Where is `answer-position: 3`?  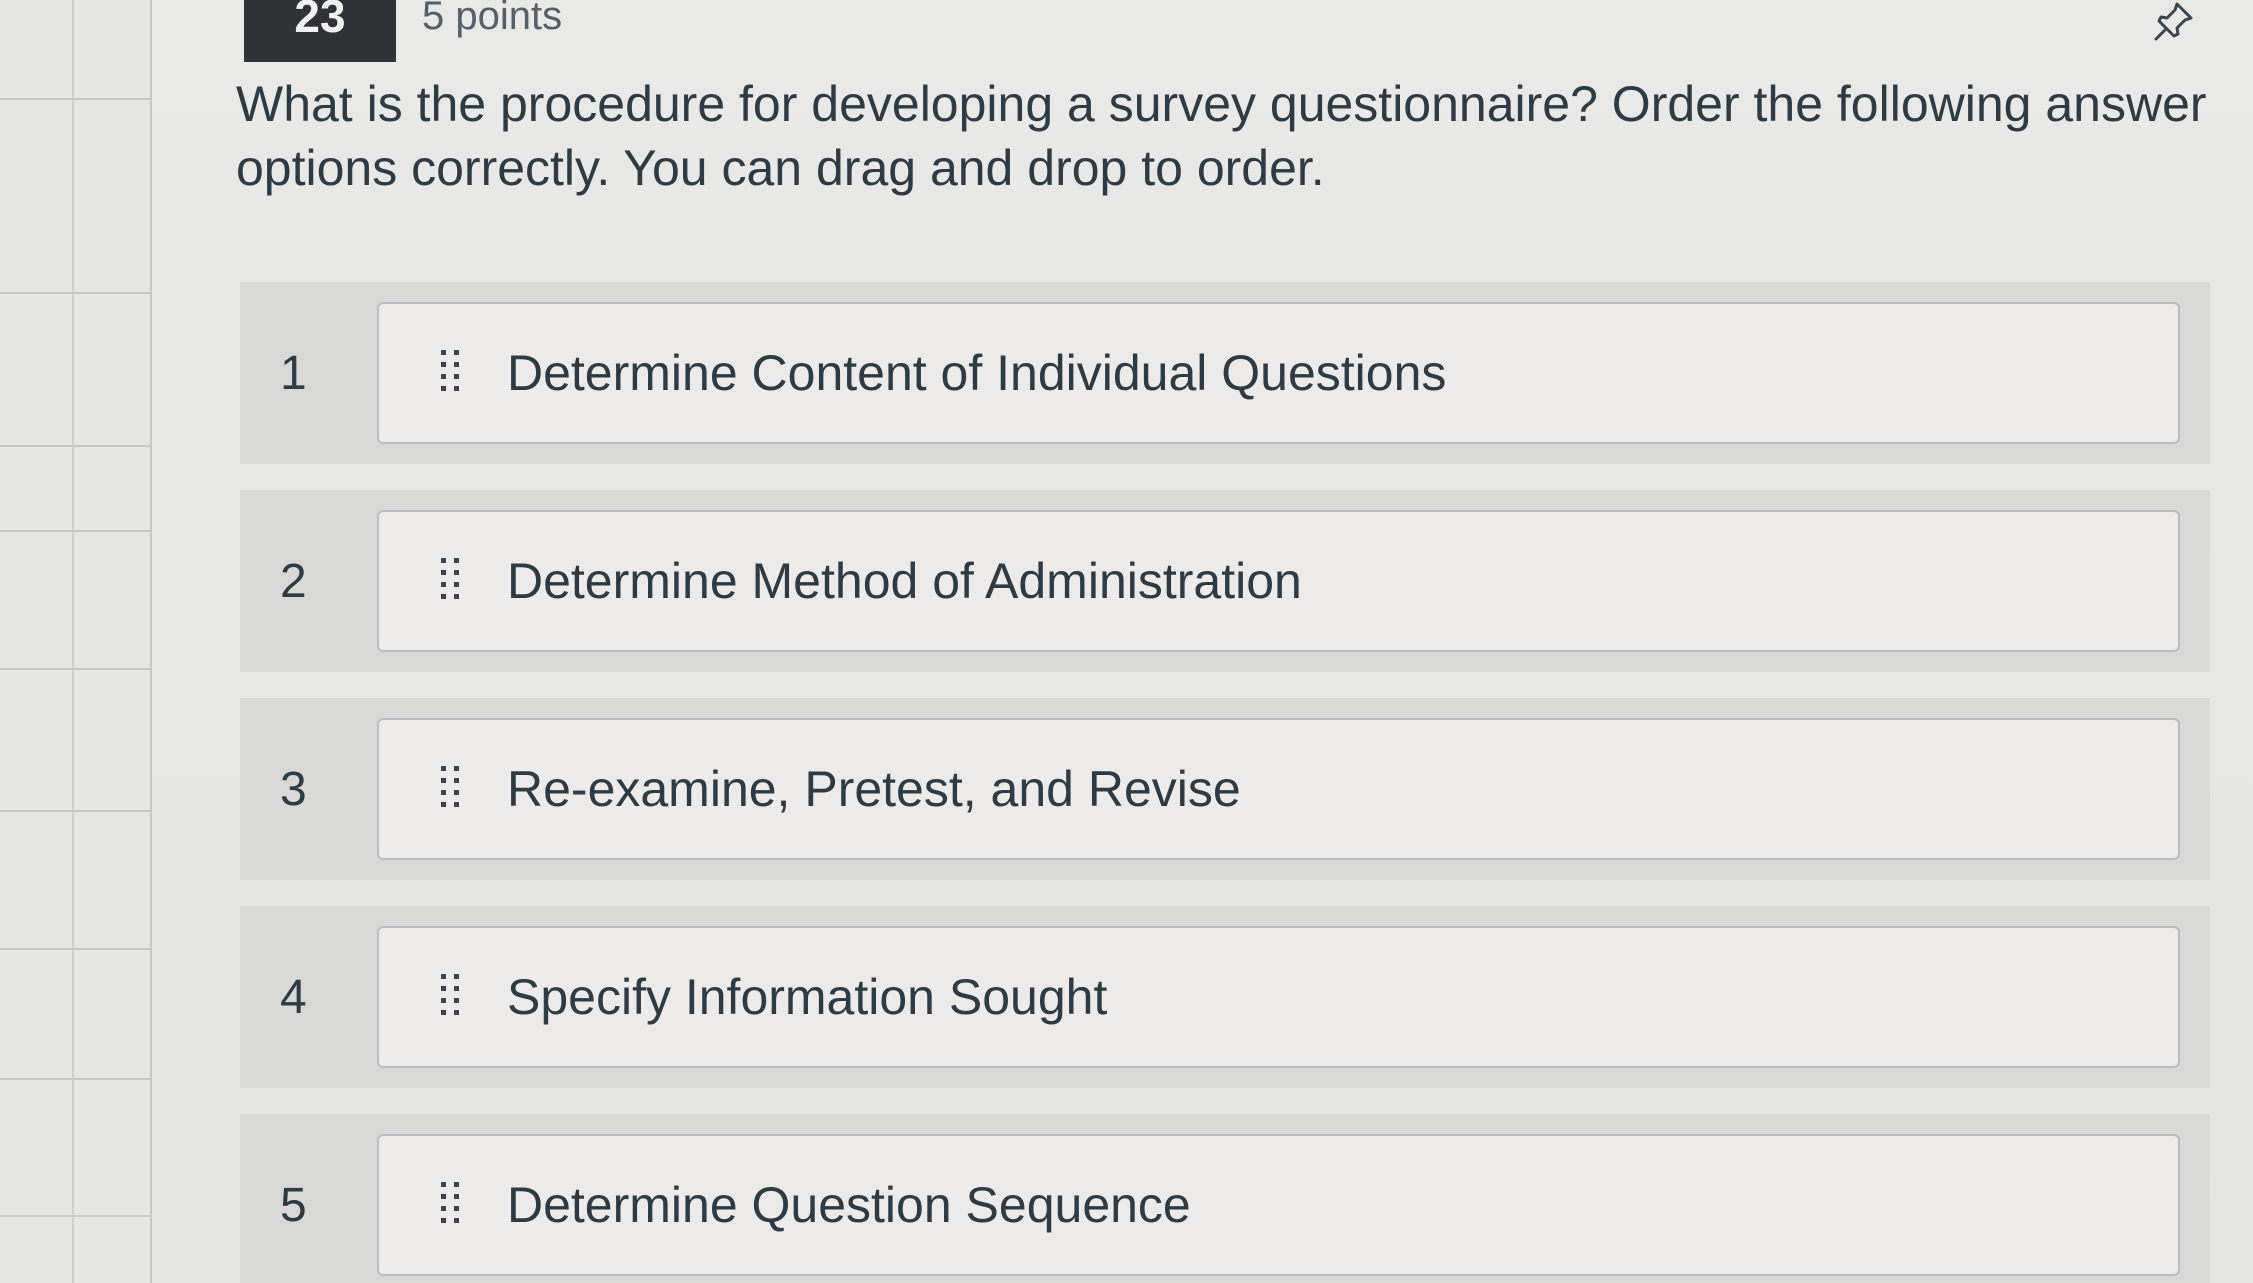
answer-position: 3 is located at coordinates (293, 789).